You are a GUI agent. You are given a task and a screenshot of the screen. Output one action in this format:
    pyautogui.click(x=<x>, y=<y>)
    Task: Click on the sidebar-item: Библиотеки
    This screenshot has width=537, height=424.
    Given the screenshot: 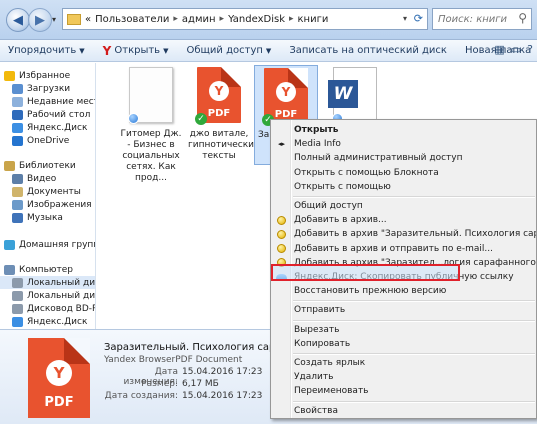 What is the action you would take?
    pyautogui.click(x=47, y=165)
    